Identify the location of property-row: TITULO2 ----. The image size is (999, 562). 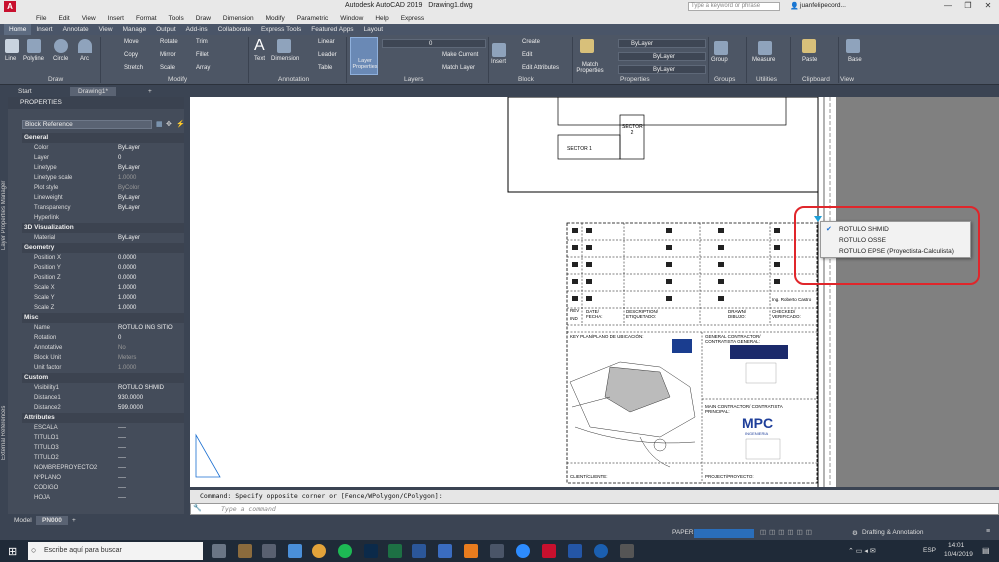
(103, 458).